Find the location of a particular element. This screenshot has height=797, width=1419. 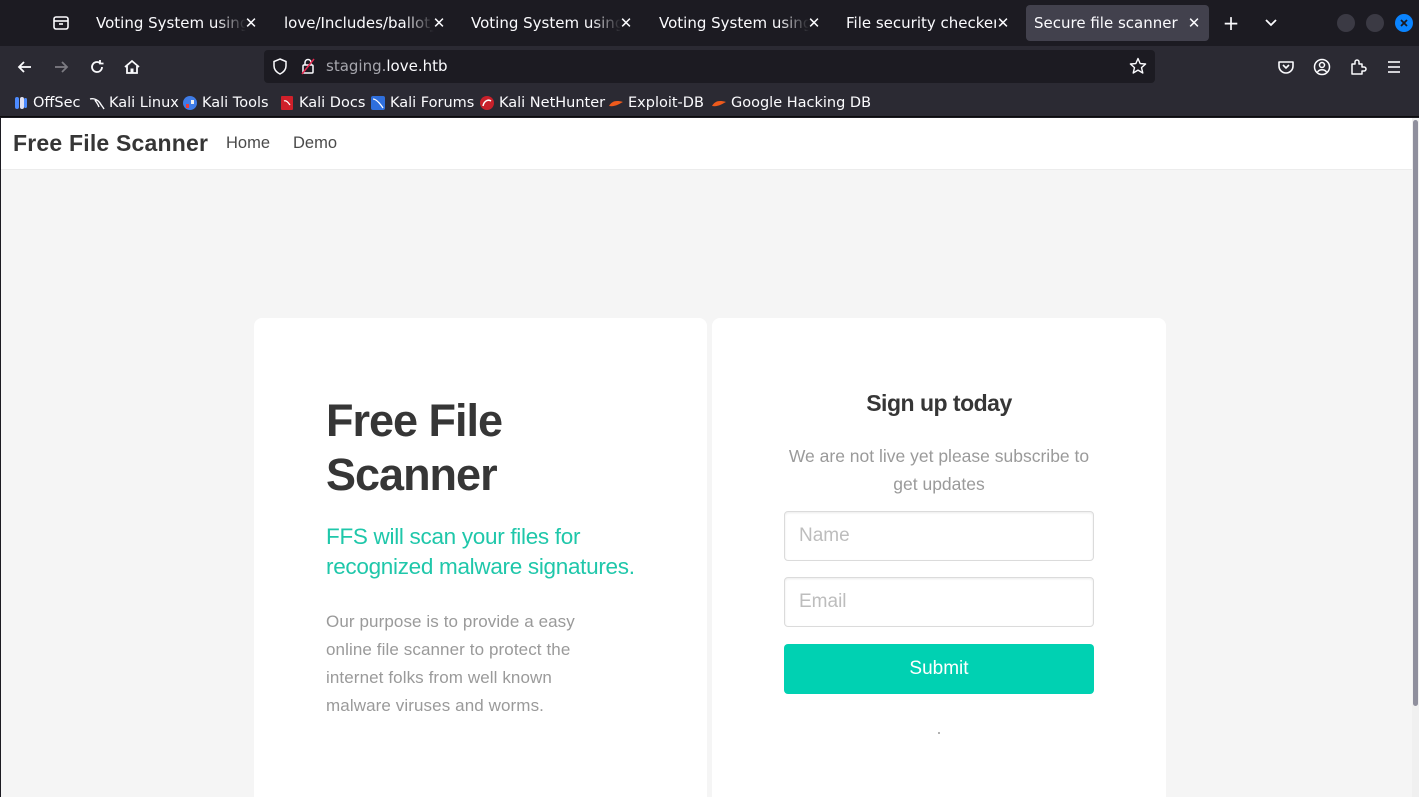

bookmark-kali-tools: Kali Tools is located at coordinates (225, 103).